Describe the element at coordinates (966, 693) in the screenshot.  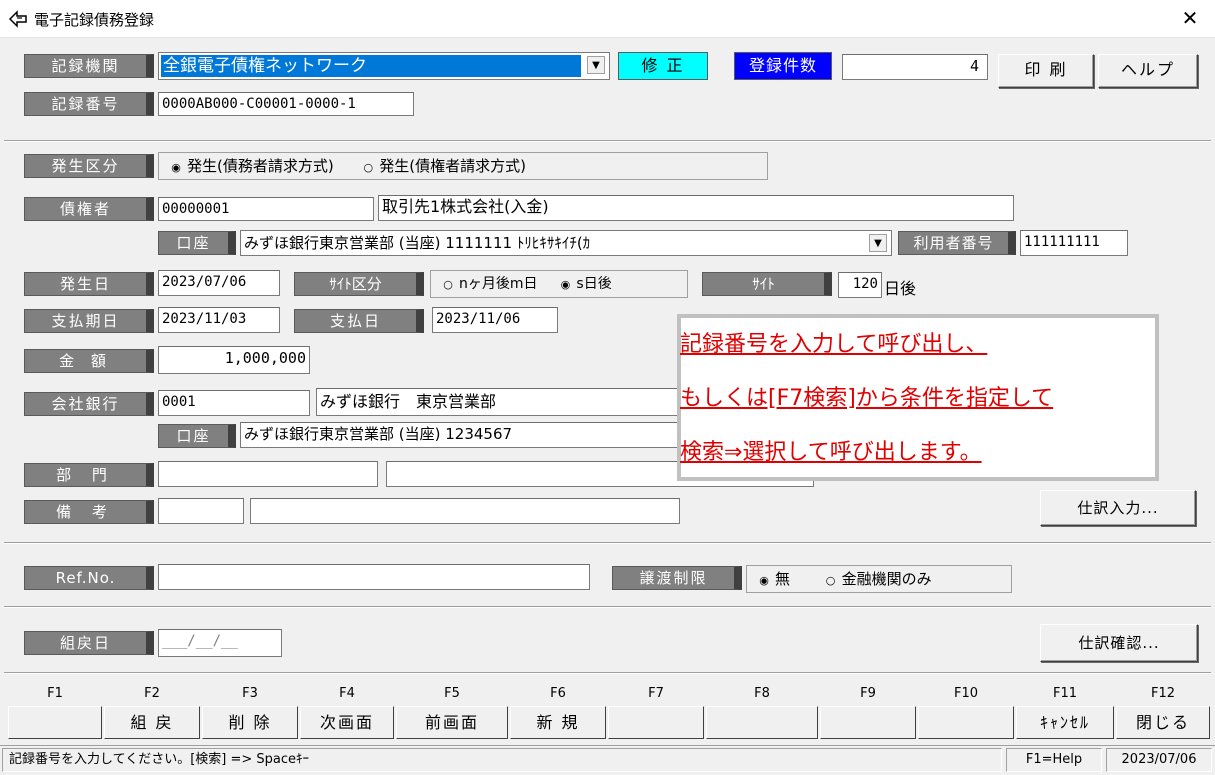
I see `fkey-label-f10: F10` at that location.